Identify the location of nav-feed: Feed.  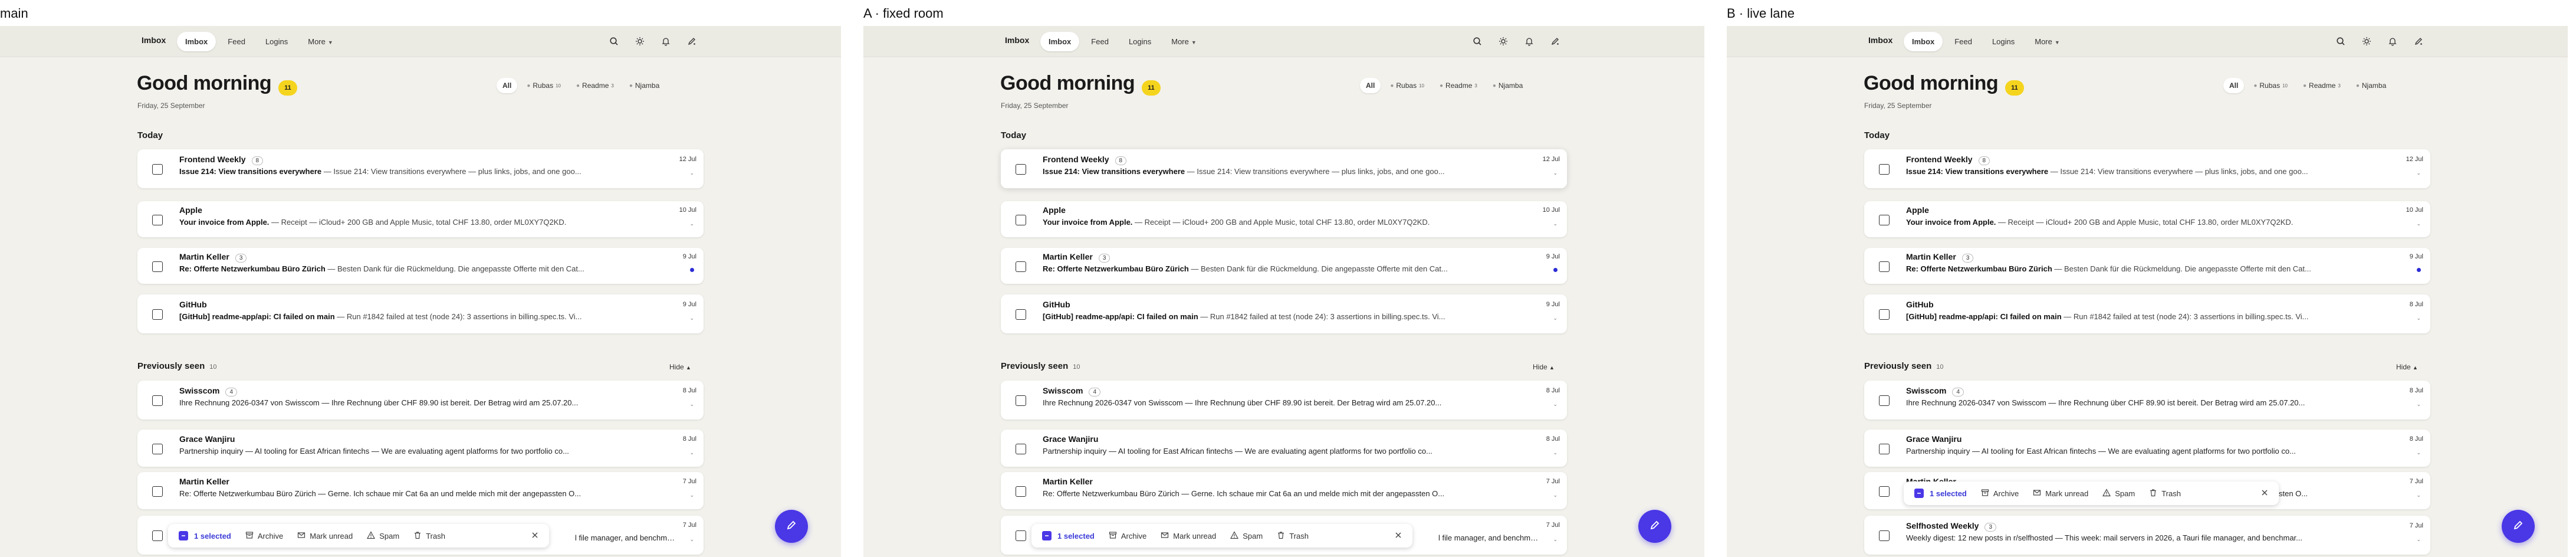
(1963, 41).